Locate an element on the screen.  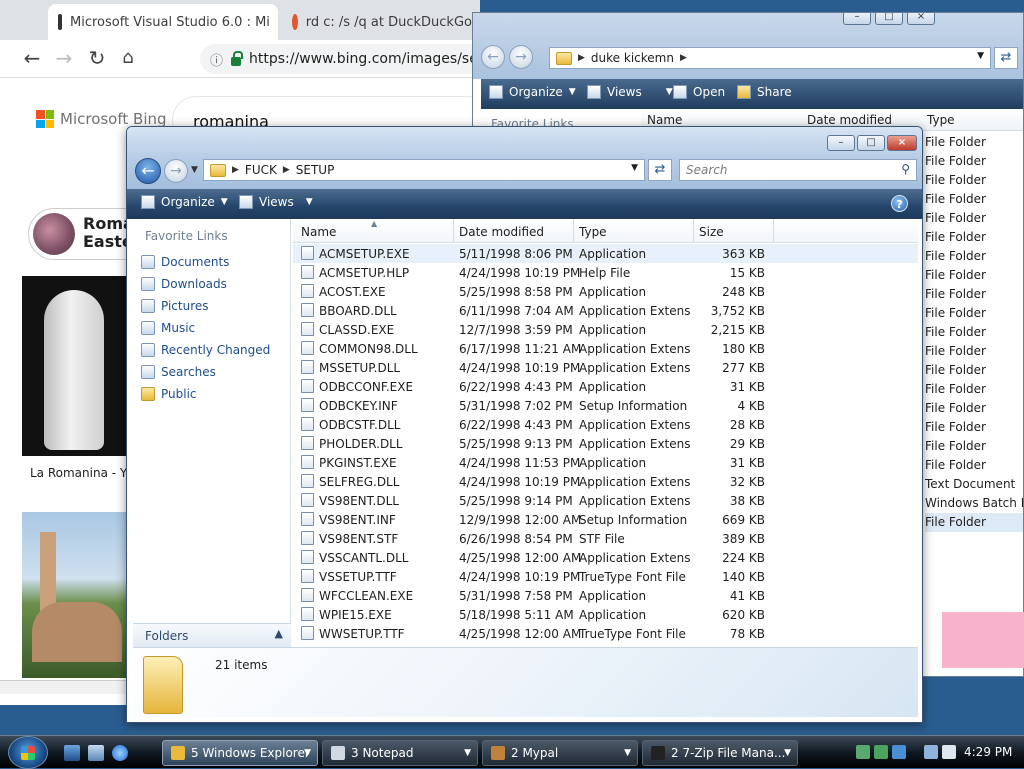
volume-muted-icon is located at coordinates (949, 752).